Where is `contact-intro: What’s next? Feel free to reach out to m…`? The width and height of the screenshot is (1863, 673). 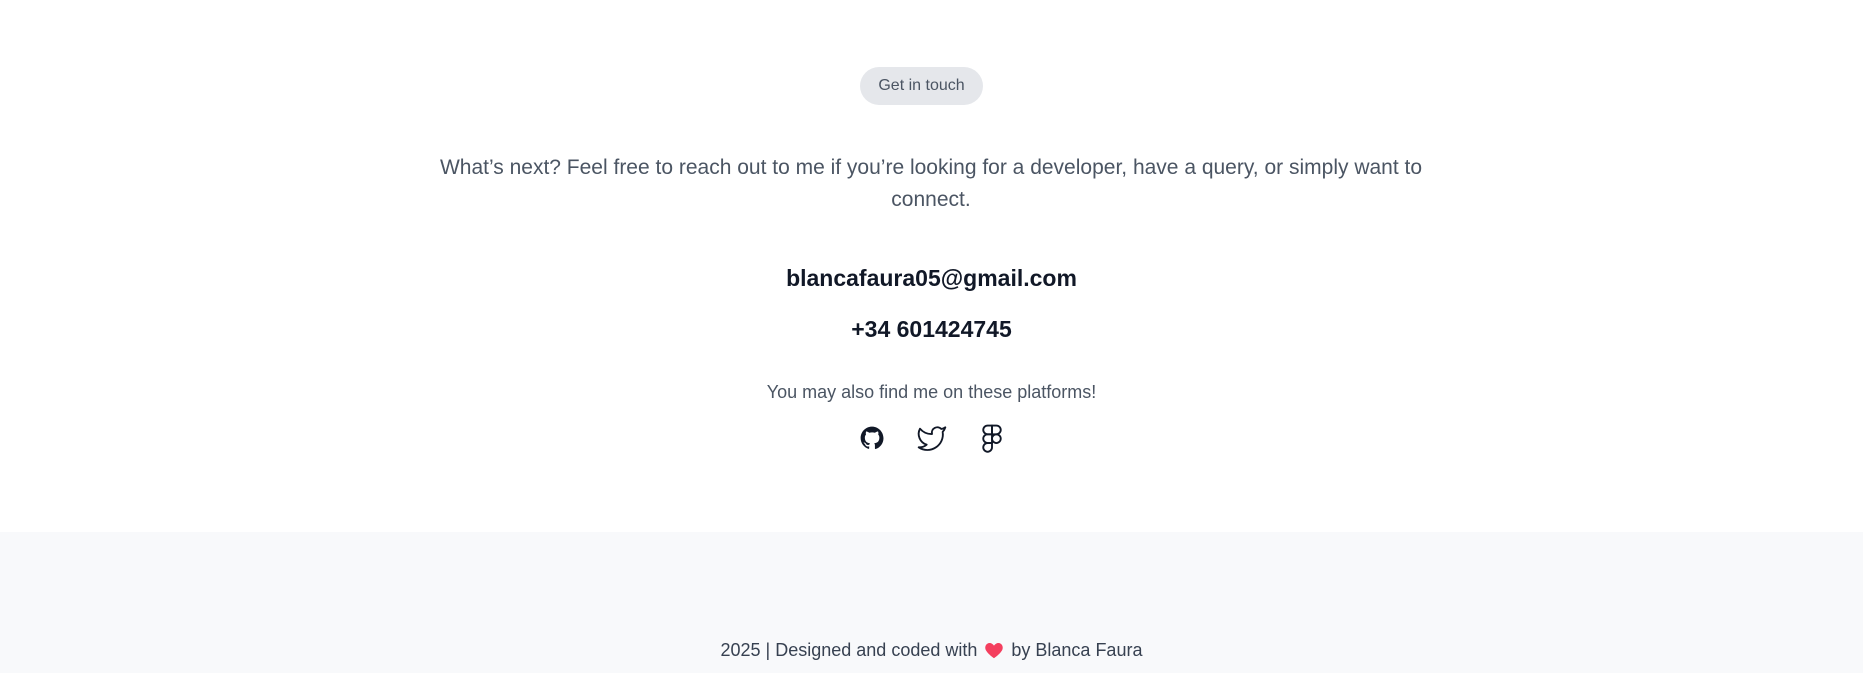 contact-intro: What’s next? Feel free to reach out to m… is located at coordinates (931, 183).